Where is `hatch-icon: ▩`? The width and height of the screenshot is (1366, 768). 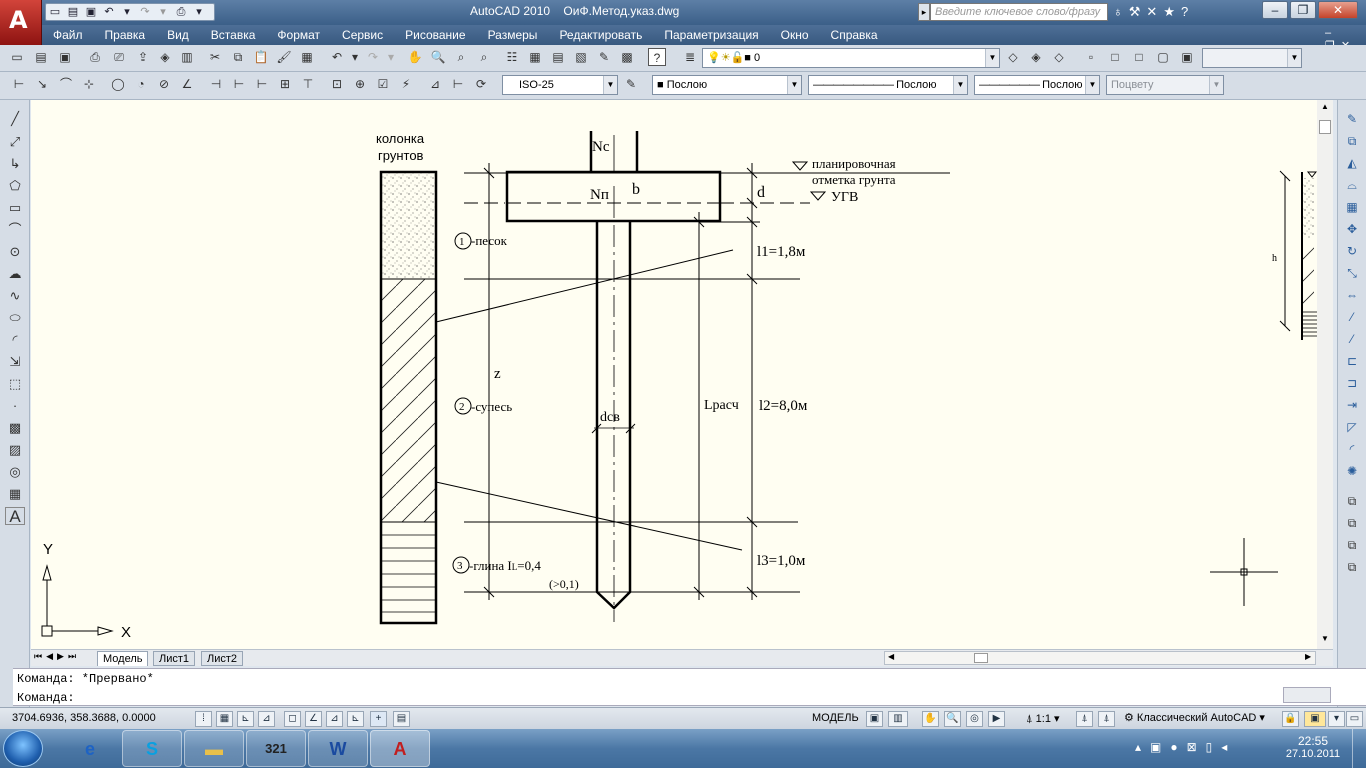 hatch-icon: ▩ is located at coordinates (15, 428).